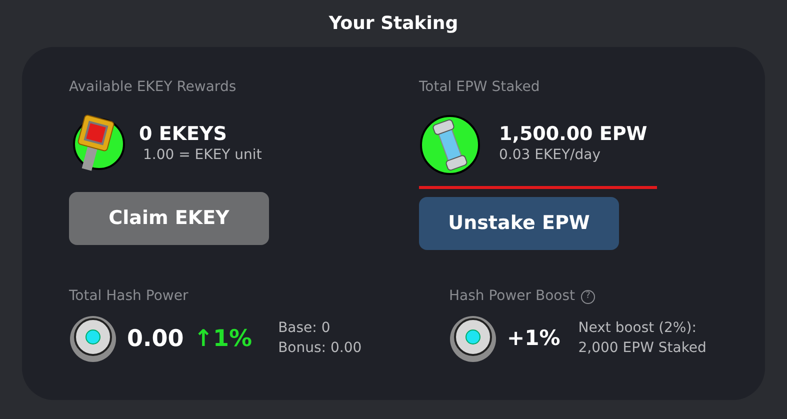 Image resolution: width=787 pixels, height=419 pixels. I want to click on staked-label: Total EPW Staked, so click(480, 87).